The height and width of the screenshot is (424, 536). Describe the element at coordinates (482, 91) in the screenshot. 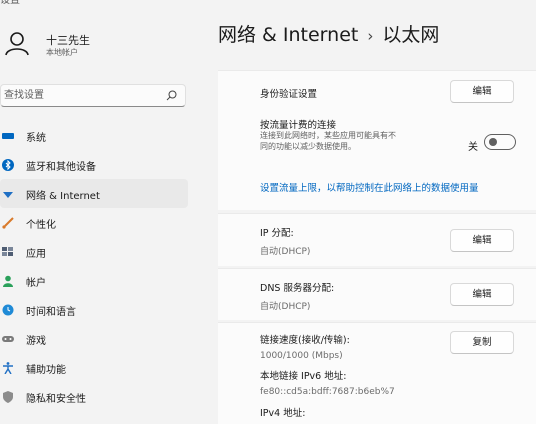

I see `auth-edit-button: 编辑` at that location.